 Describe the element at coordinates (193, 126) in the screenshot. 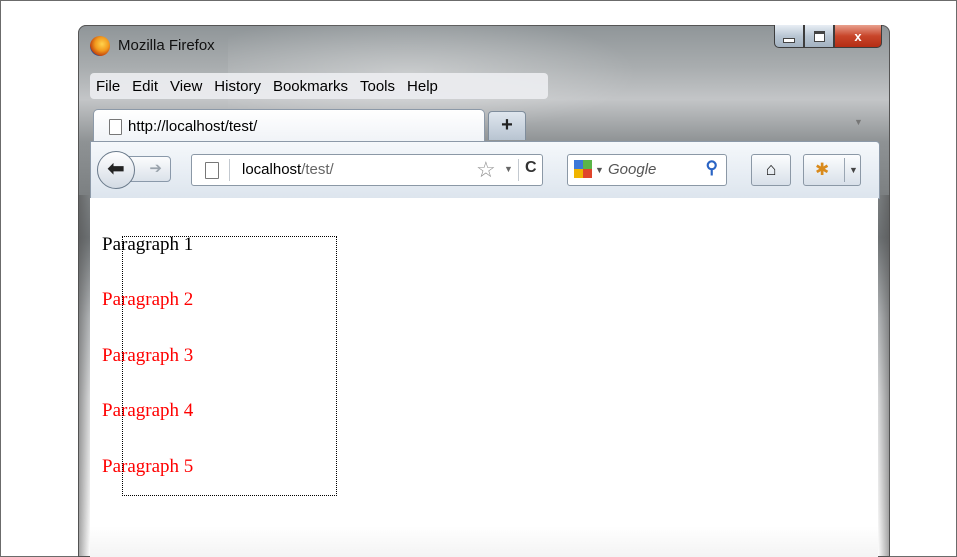

I see `tab-label: http://localhost/test/` at that location.